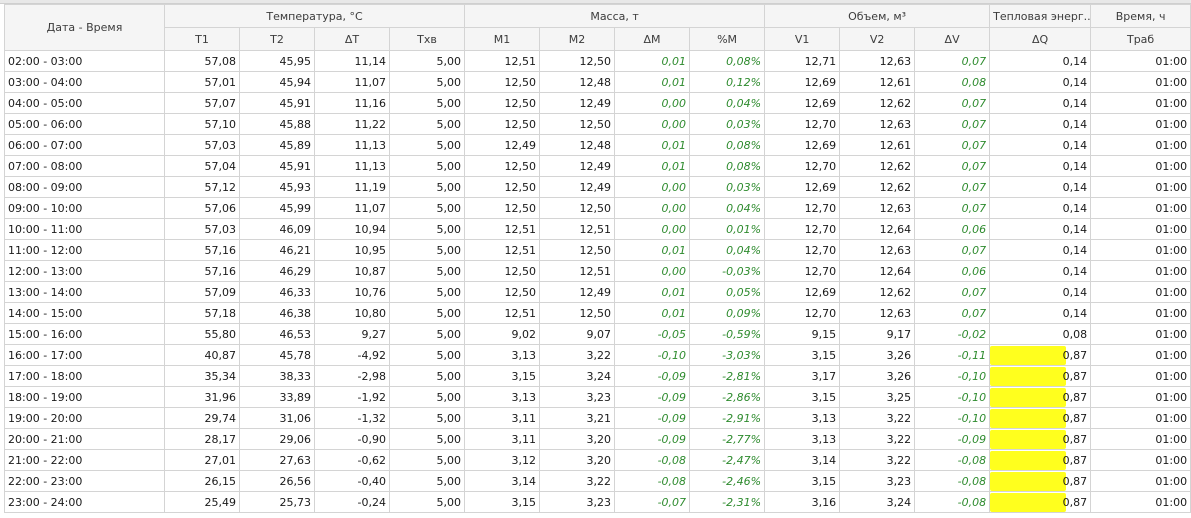 Image resolution: width=1191 pixels, height=518 pixels. I want to click on cell-m2: 12,48, so click(577, 145).